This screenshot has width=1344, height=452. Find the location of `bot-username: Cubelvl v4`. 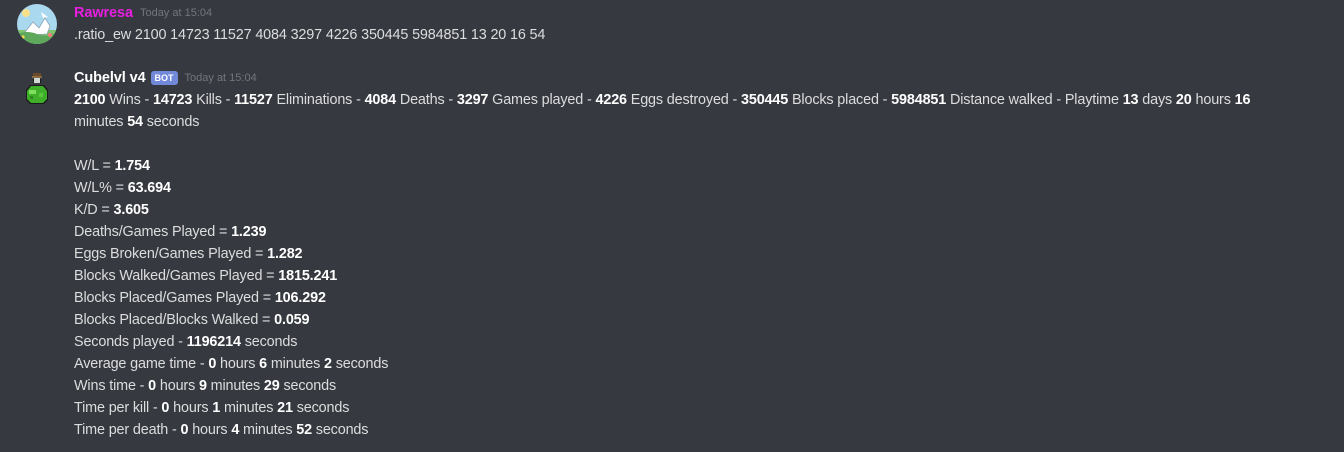

bot-username: Cubelvl v4 is located at coordinates (110, 78).